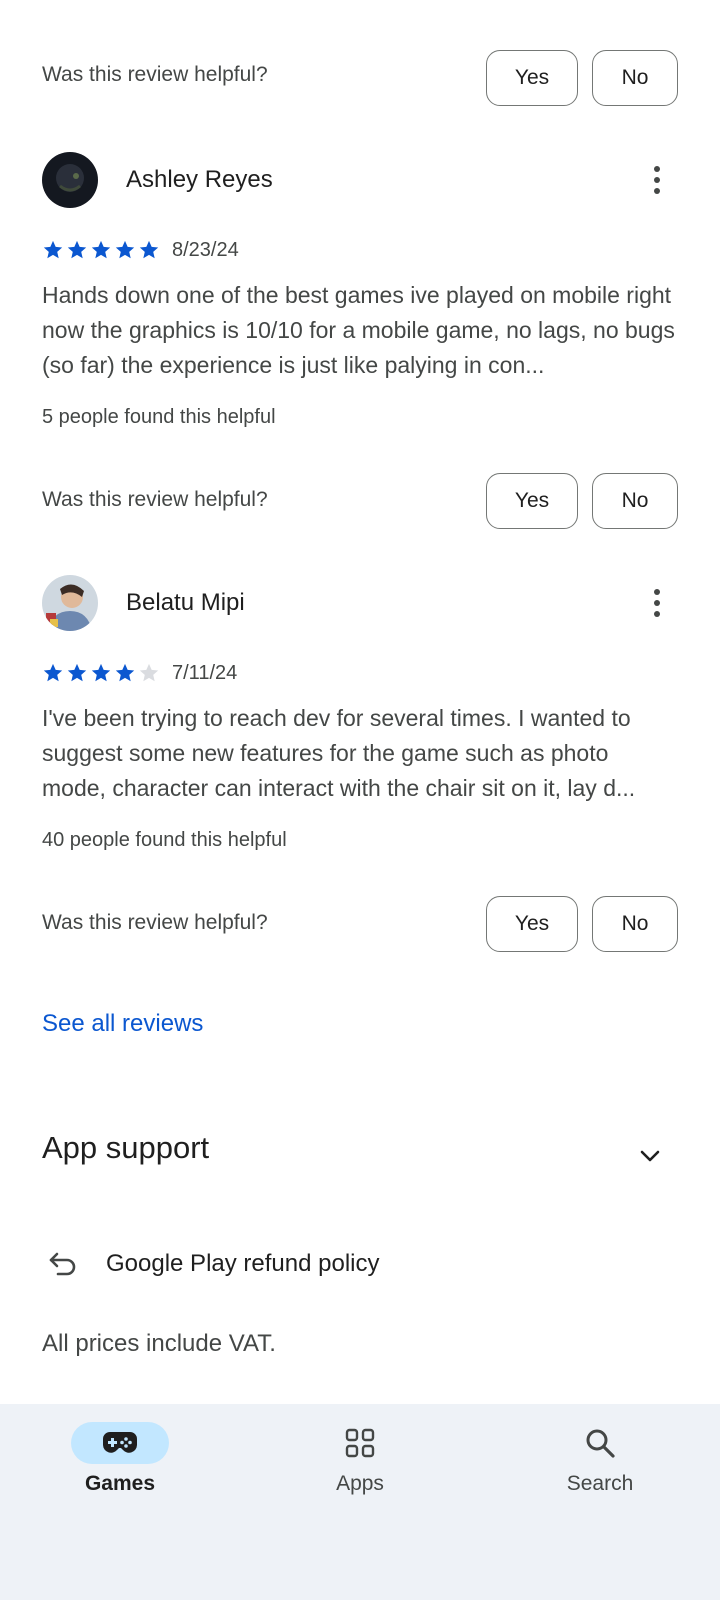 This screenshot has height=1600, width=720. What do you see at coordinates (63, 1263) in the screenshot?
I see `undo-arrow-icon` at bounding box center [63, 1263].